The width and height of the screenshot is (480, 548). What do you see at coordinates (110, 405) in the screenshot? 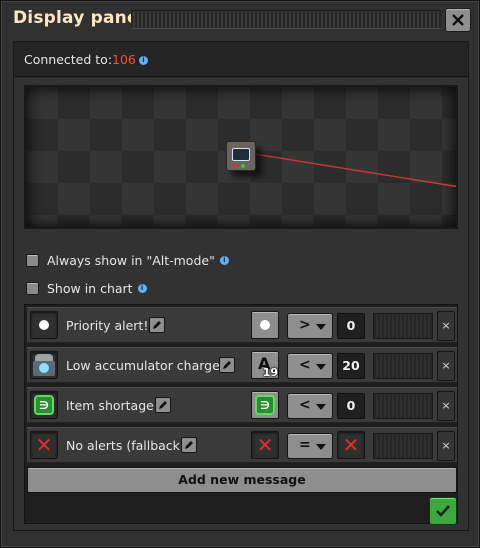
I see `message-text: Item shortage` at bounding box center [110, 405].